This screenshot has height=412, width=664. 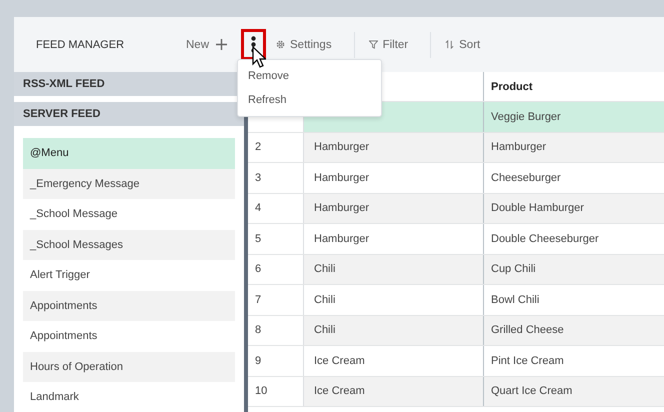 What do you see at coordinates (304, 45) in the screenshot?
I see `settings-button: Settings` at bounding box center [304, 45].